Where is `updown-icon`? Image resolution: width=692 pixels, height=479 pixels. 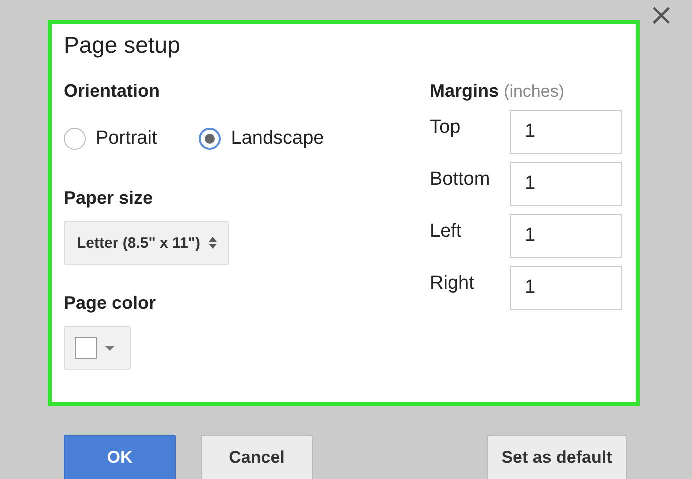
updown-icon is located at coordinates (213, 243).